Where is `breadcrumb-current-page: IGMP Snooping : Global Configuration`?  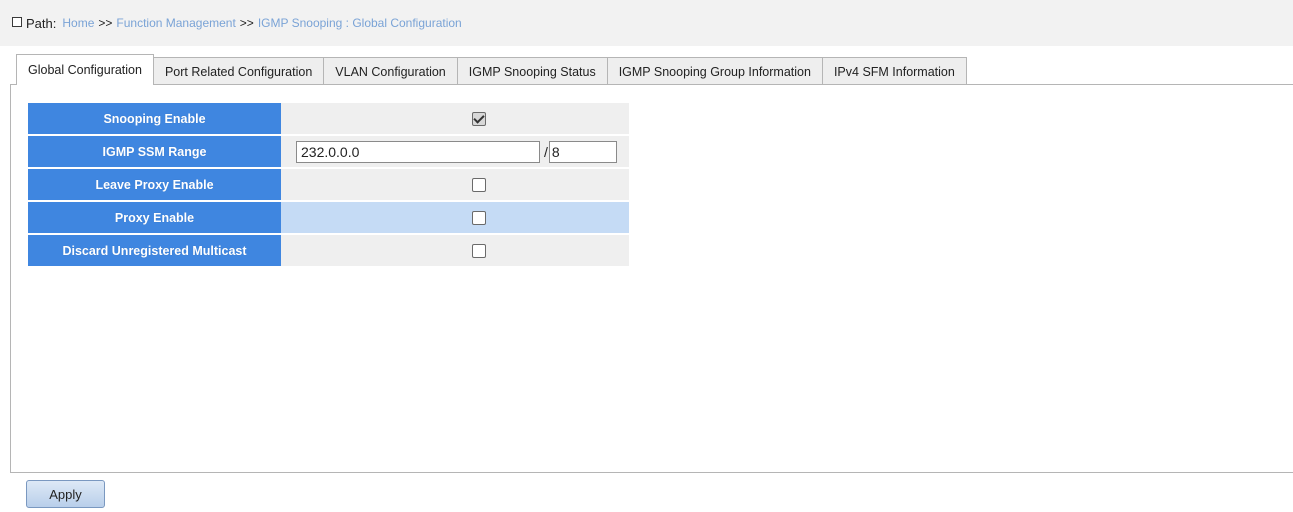 breadcrumb-current-page: IGMP Snooping : Global Configuration is located at coordinates (359, 23).